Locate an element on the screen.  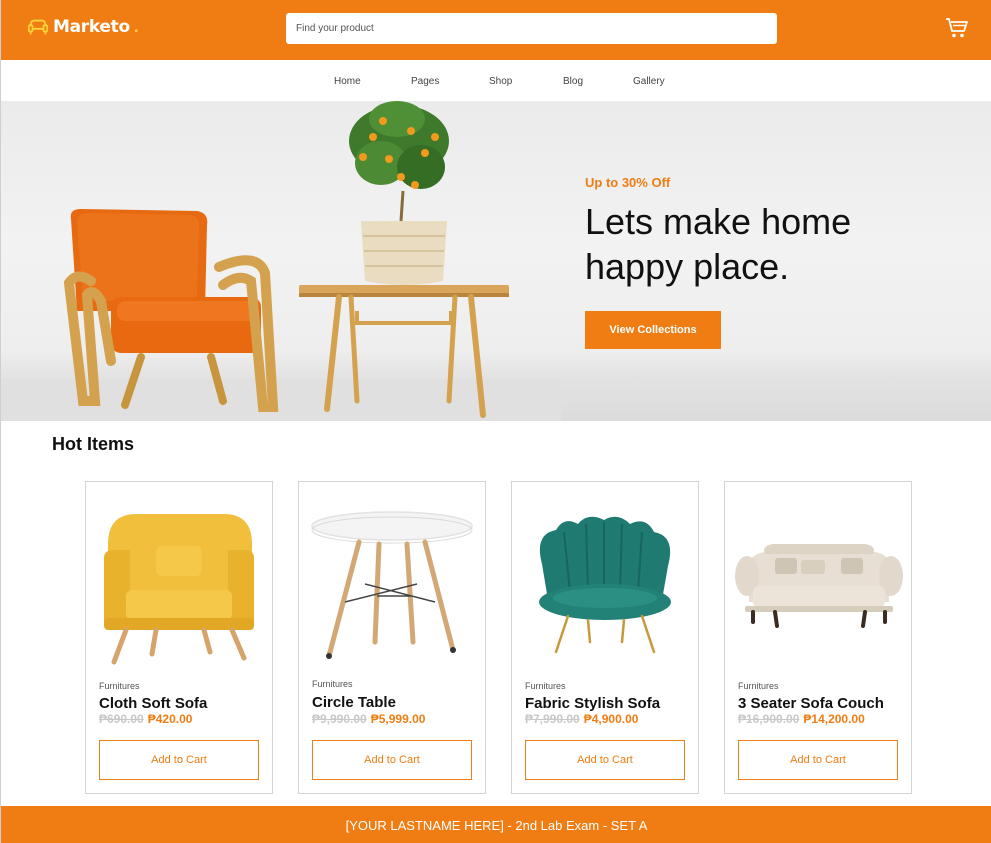
product-name: Circle Table is located at coordinates (354, 702).